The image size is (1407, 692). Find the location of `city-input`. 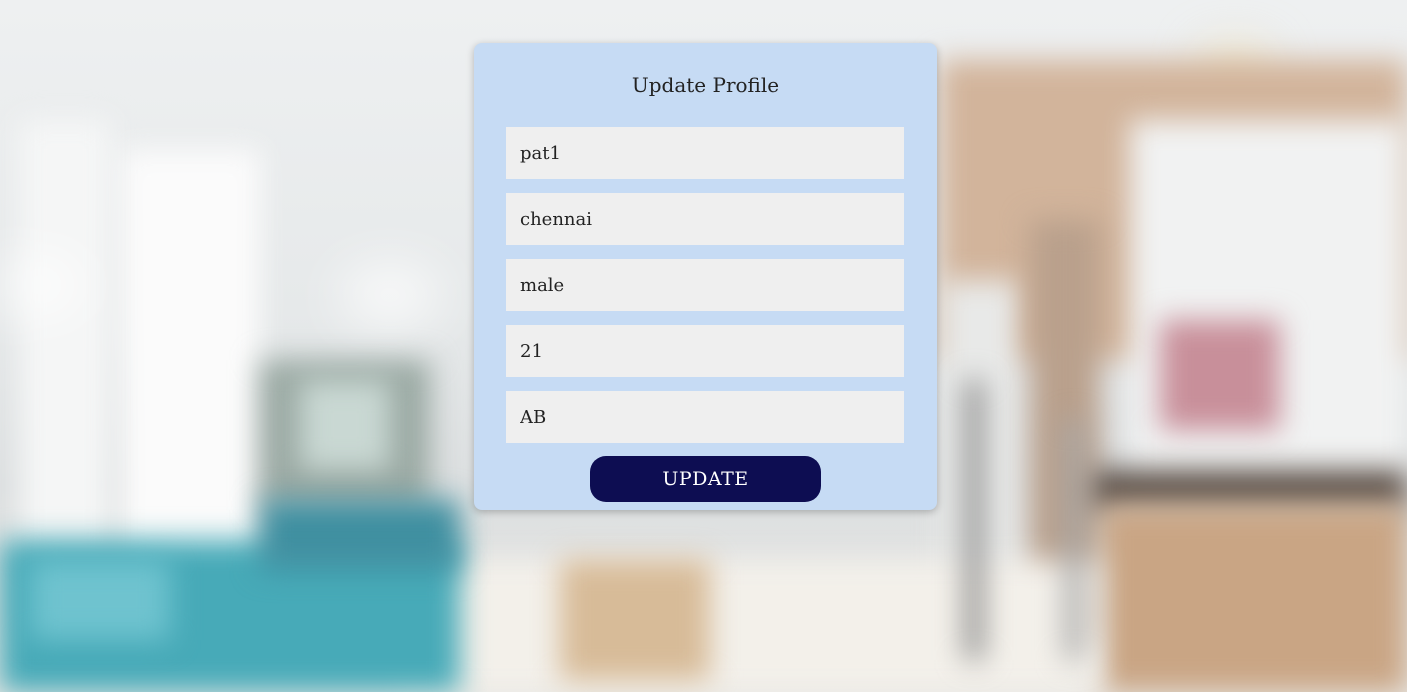

city-input is located at coordinates (705, 219).